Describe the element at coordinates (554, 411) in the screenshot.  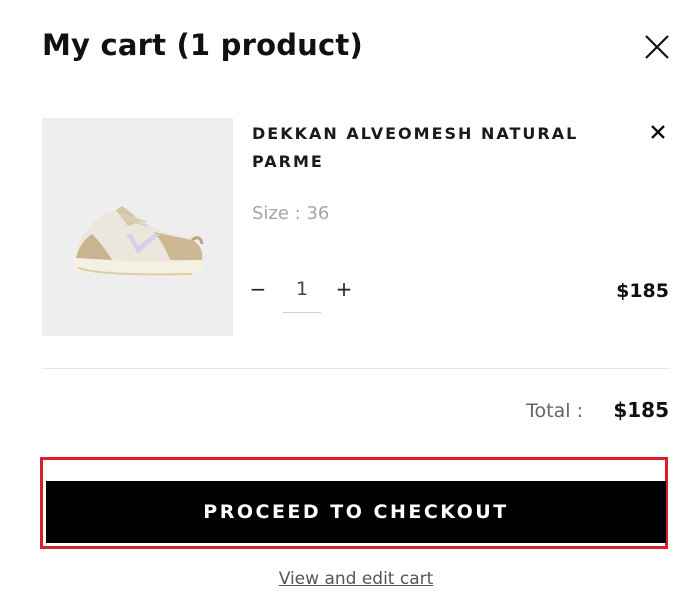
I see `total-label: Total :` at that location.